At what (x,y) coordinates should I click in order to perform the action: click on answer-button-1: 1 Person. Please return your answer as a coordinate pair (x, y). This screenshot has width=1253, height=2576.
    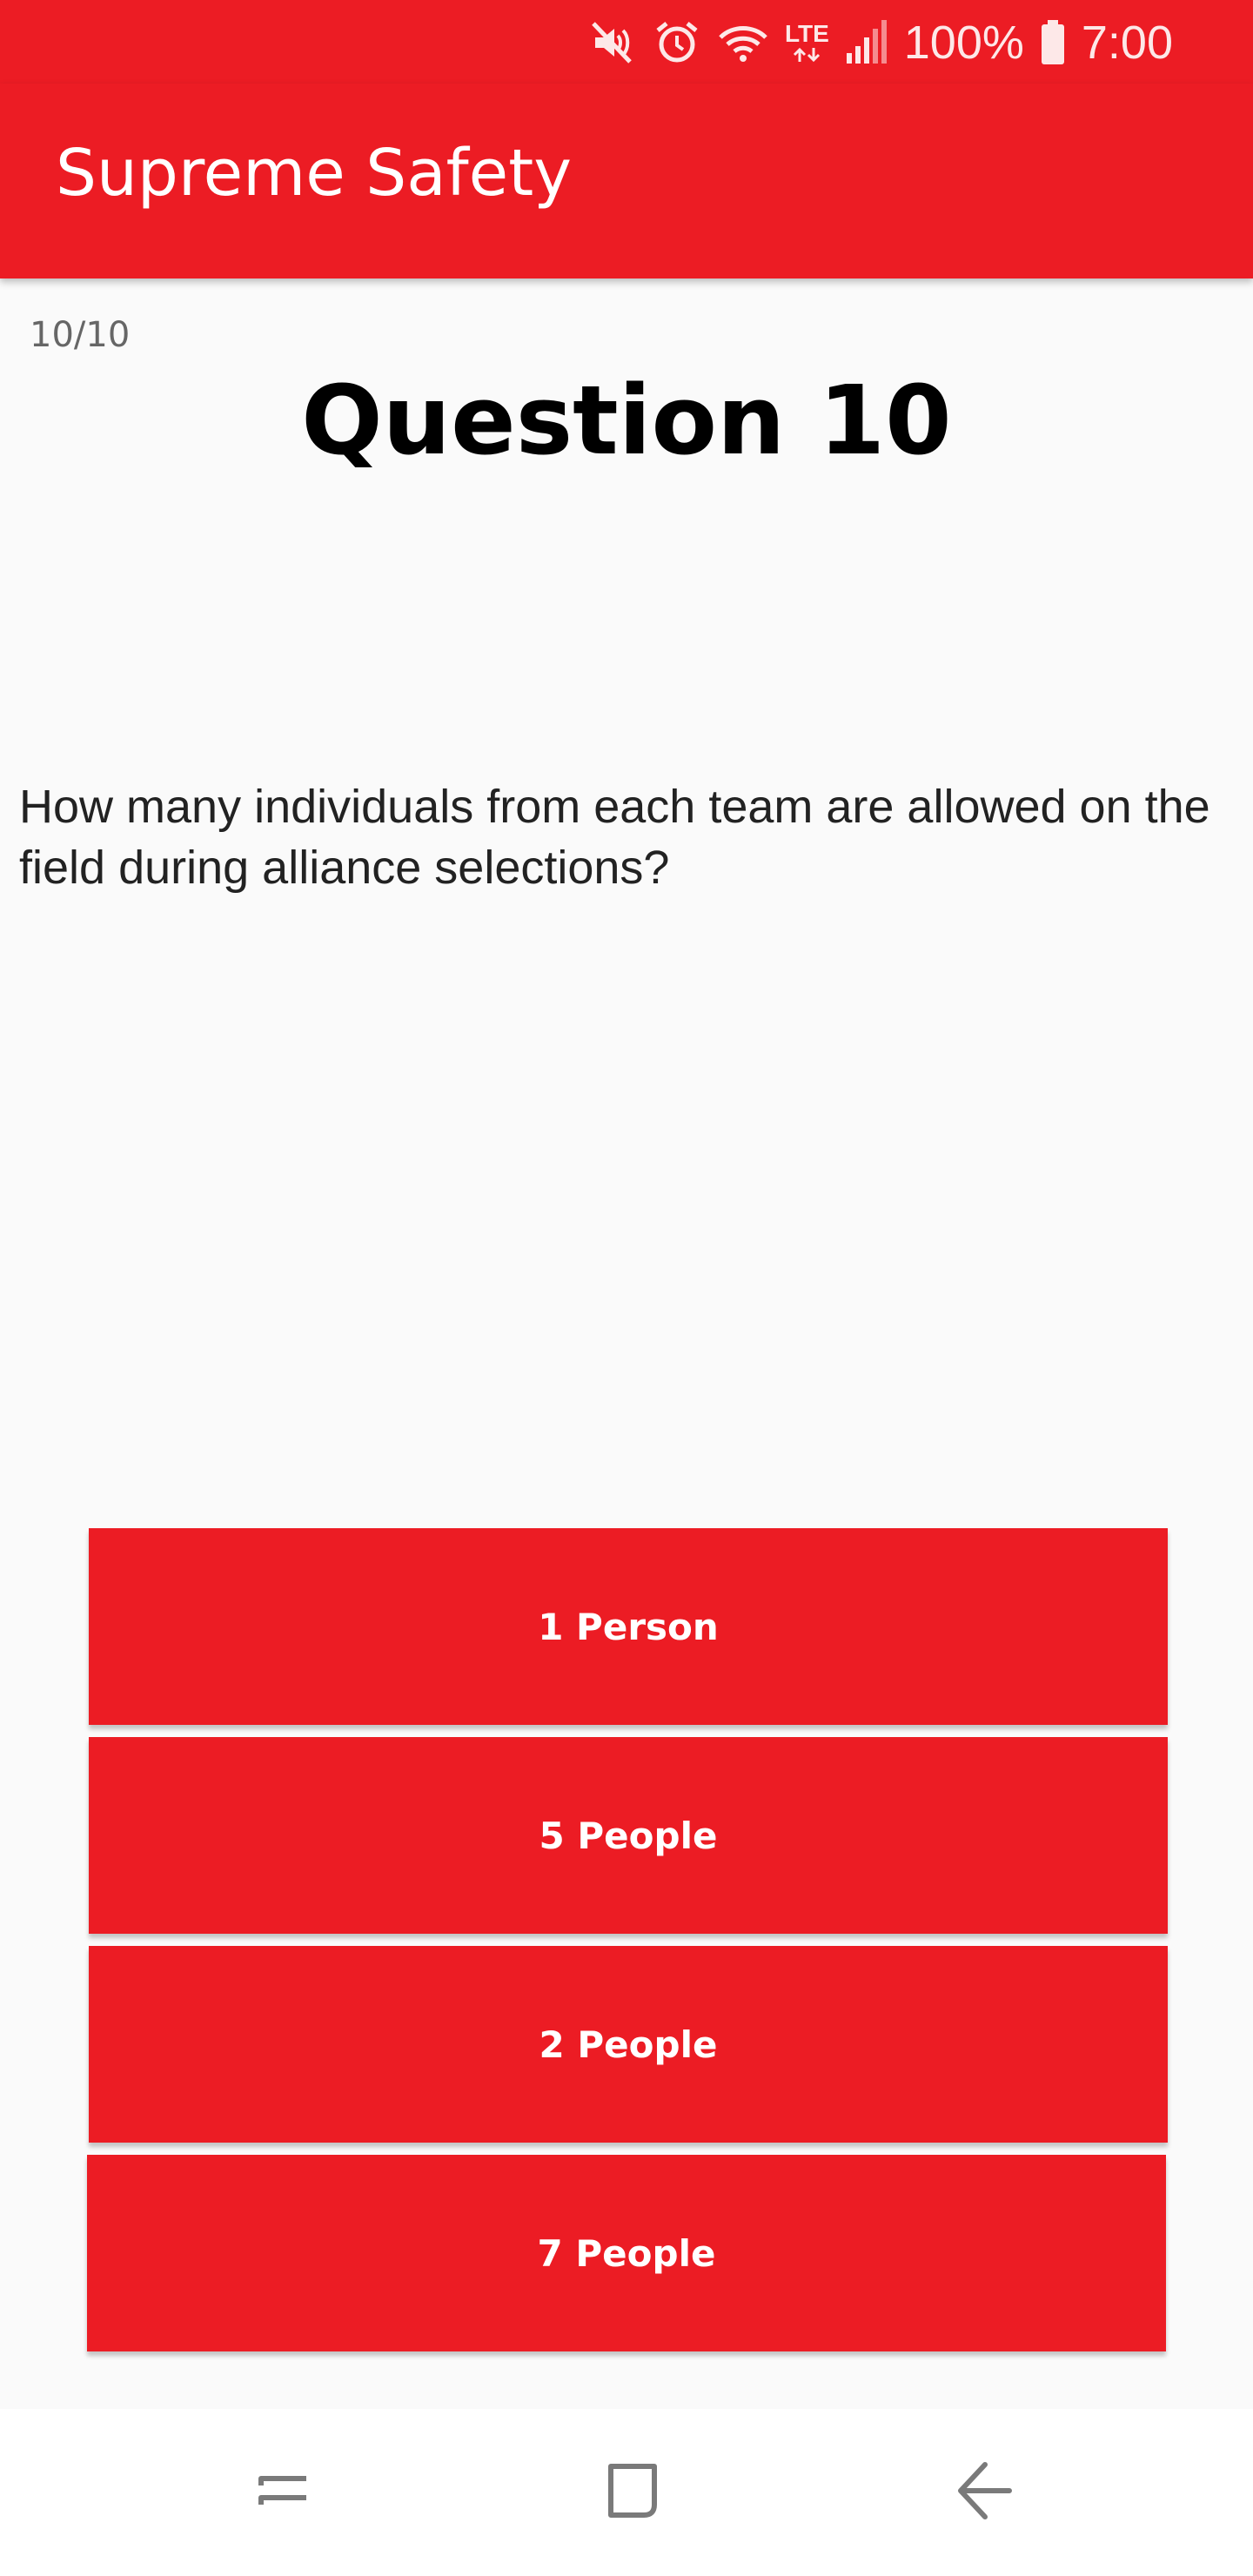
    Looking at the image, I should click on (628, 1627).